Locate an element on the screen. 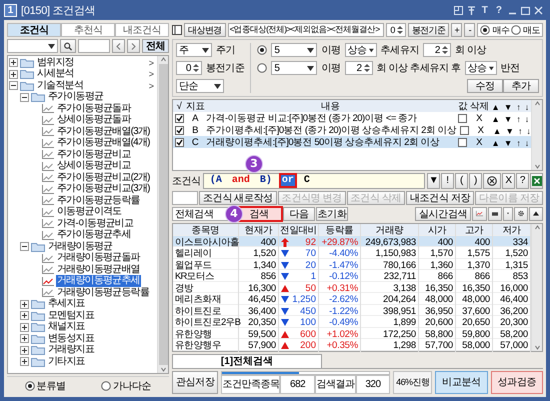 The height and width of the screenshot is (401, 550). result-row: 유한양행 59,500 600 +1.02% 172,250 58,800 59,800 58,200 is located at coordinates (352, 334).